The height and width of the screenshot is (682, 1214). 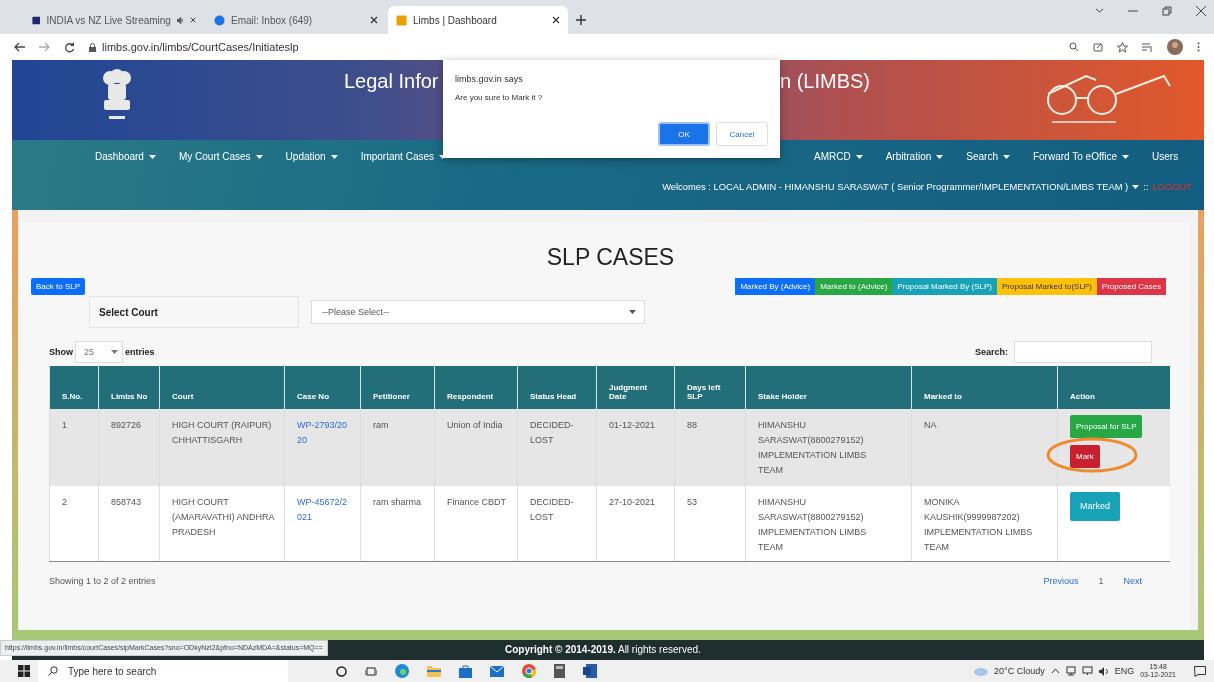 I want to click on next-link: Next, so click(x=1132, y=581).